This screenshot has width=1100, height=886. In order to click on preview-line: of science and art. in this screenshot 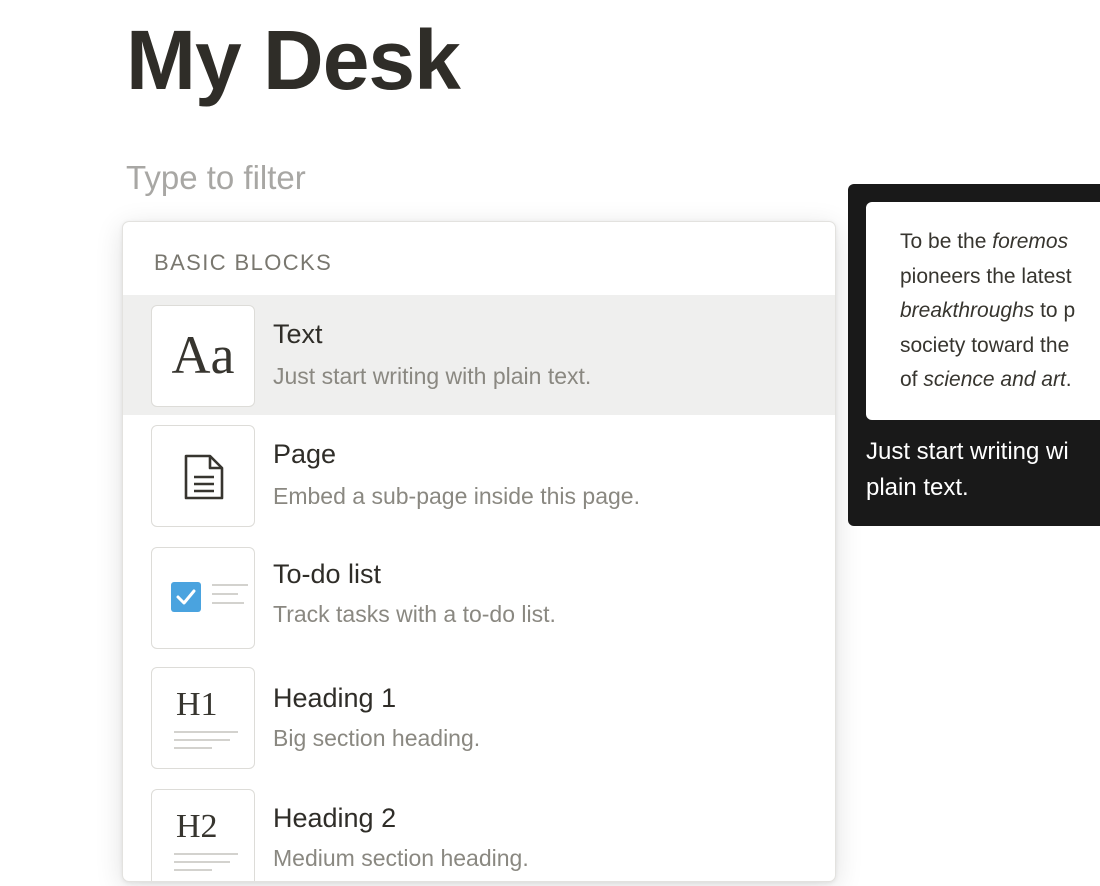, I will do `click(986, 379)`.